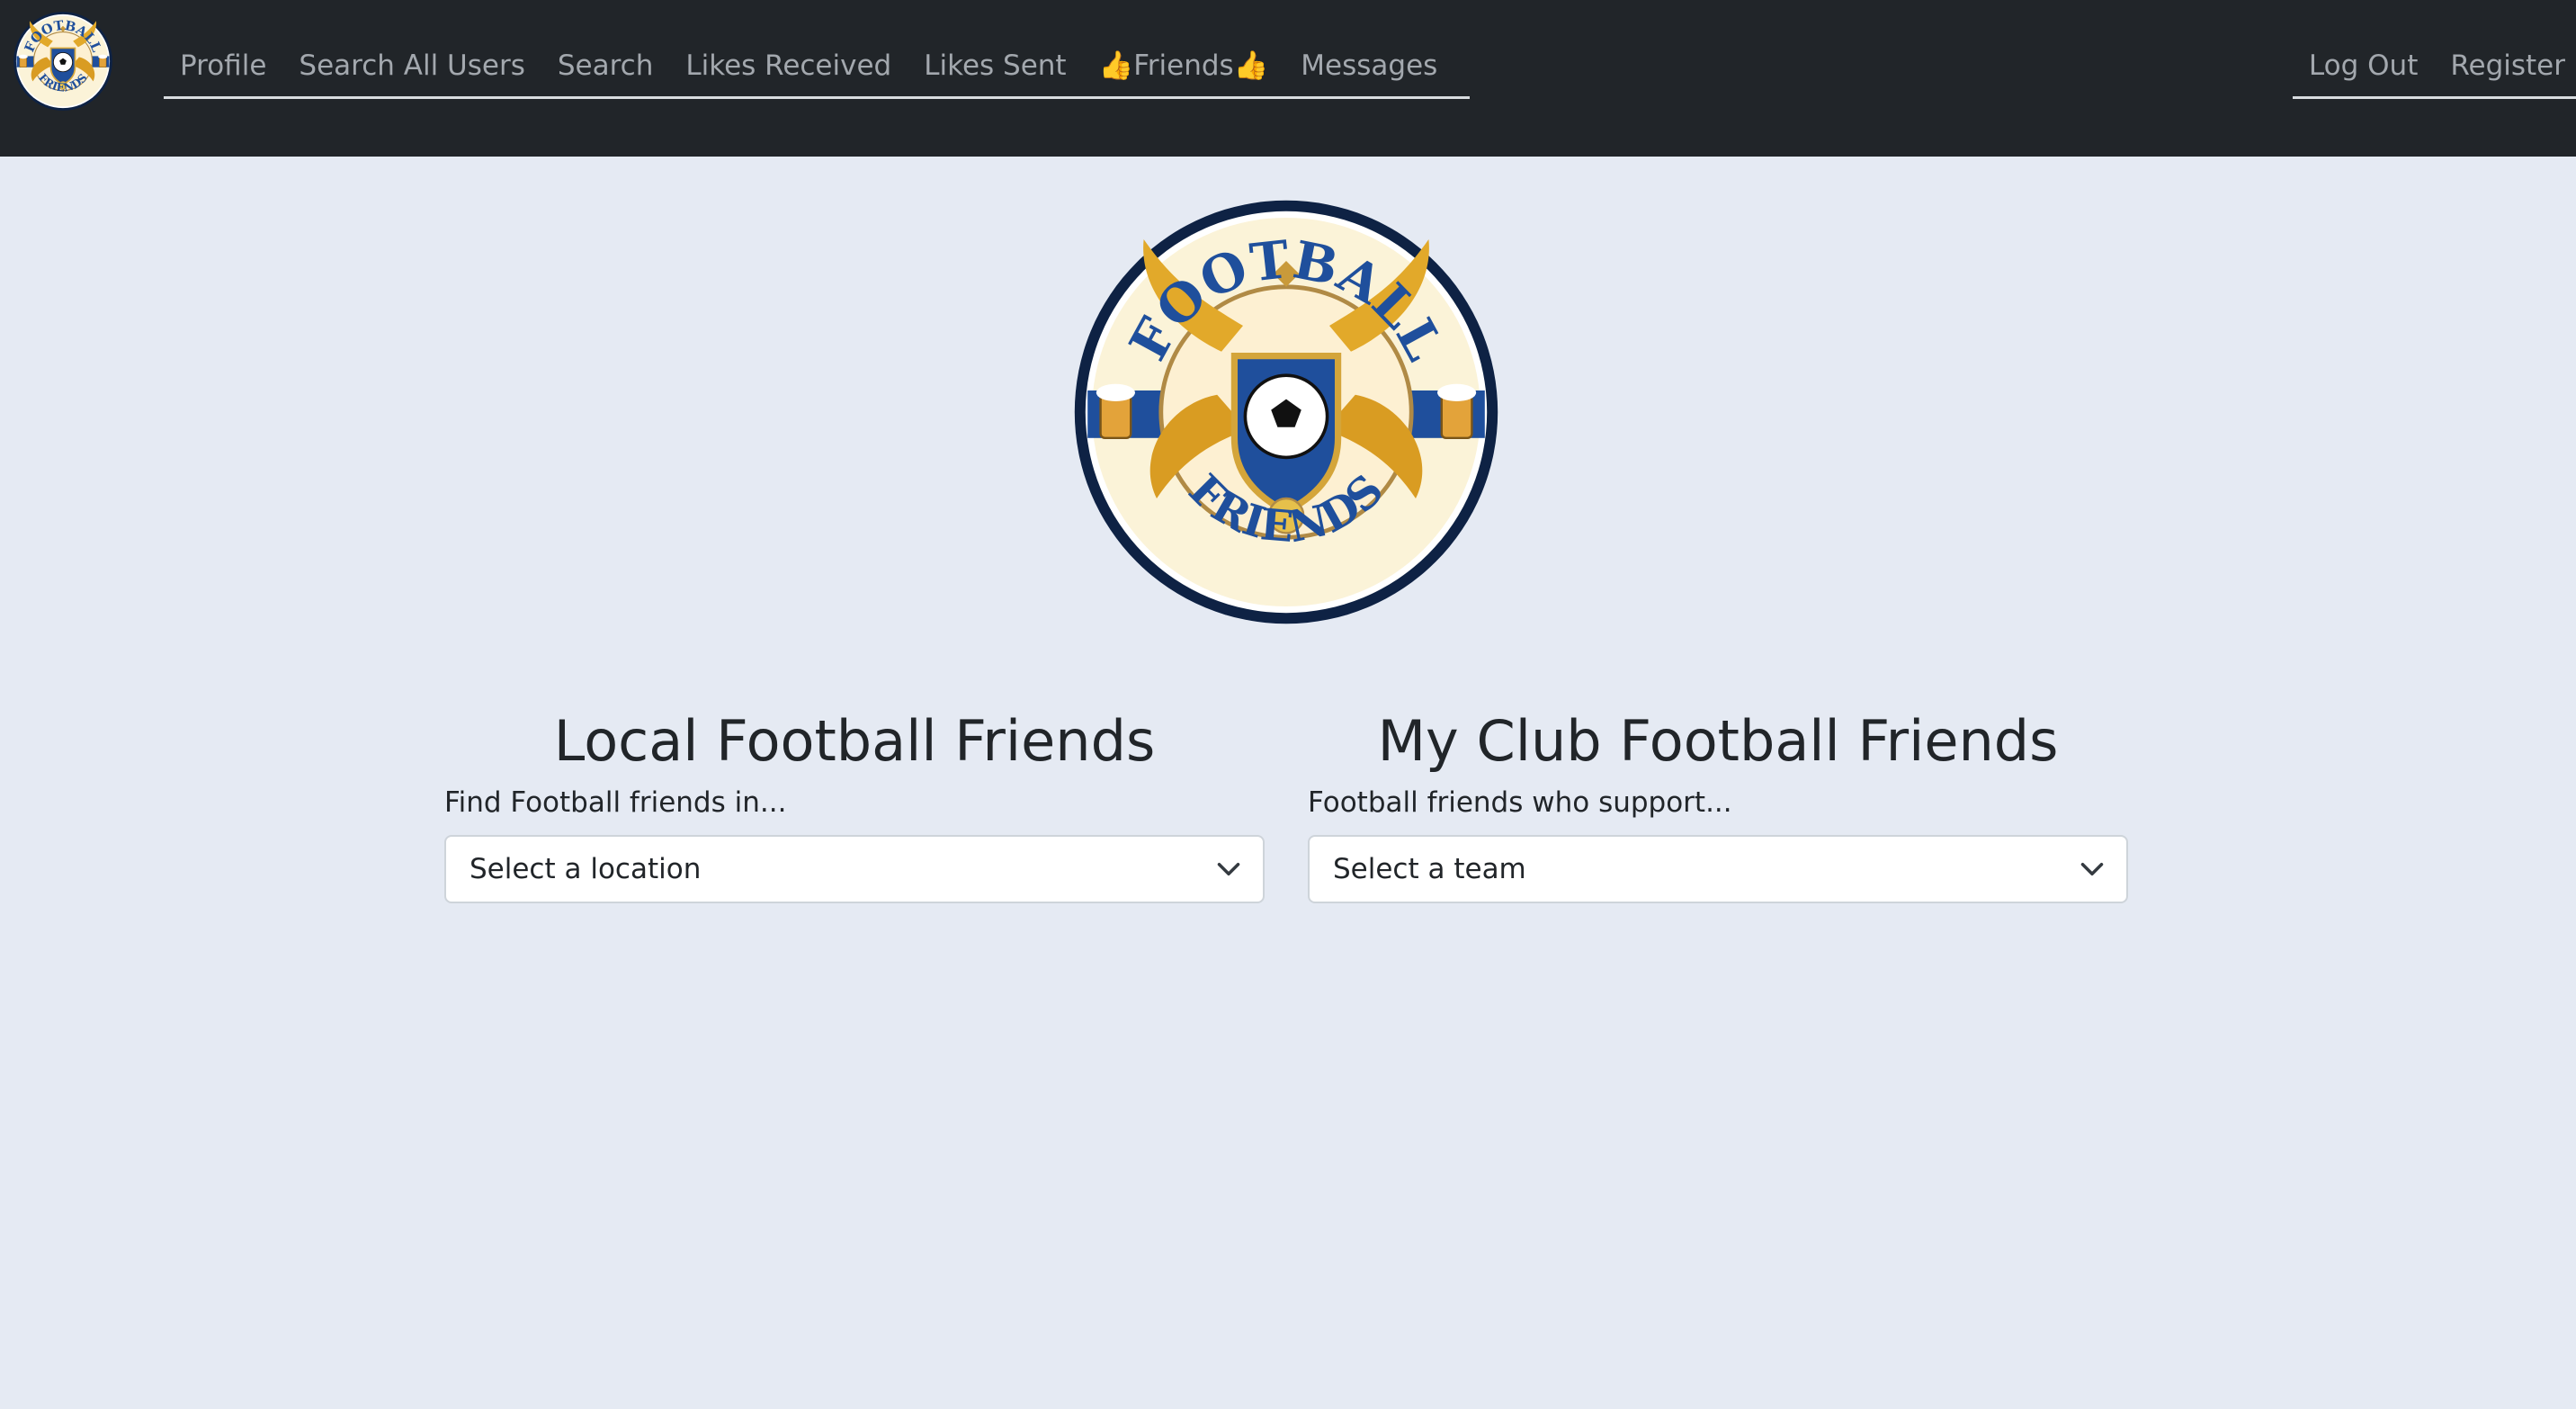 This screenshot has width=2576, height=1409. Describe the element at coordinates (788, 66) in the screenshot. I see `nav-link-likes-received: Likes Received` at that location.